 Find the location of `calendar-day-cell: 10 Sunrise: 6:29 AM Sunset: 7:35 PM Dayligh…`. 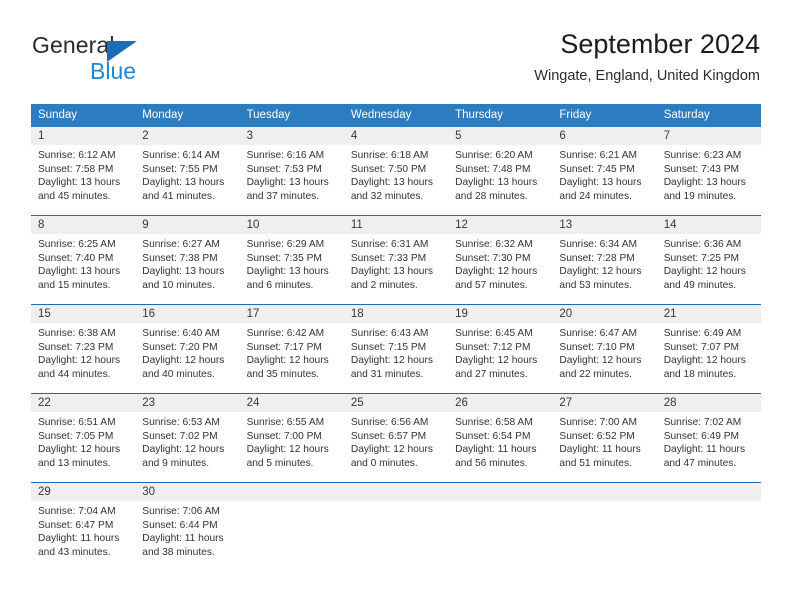

calendar-day-cell: 10 Sunrise: 6:29 AM Sunset: 7:35 PM Dayligh… is located at coordinates (291, 260).